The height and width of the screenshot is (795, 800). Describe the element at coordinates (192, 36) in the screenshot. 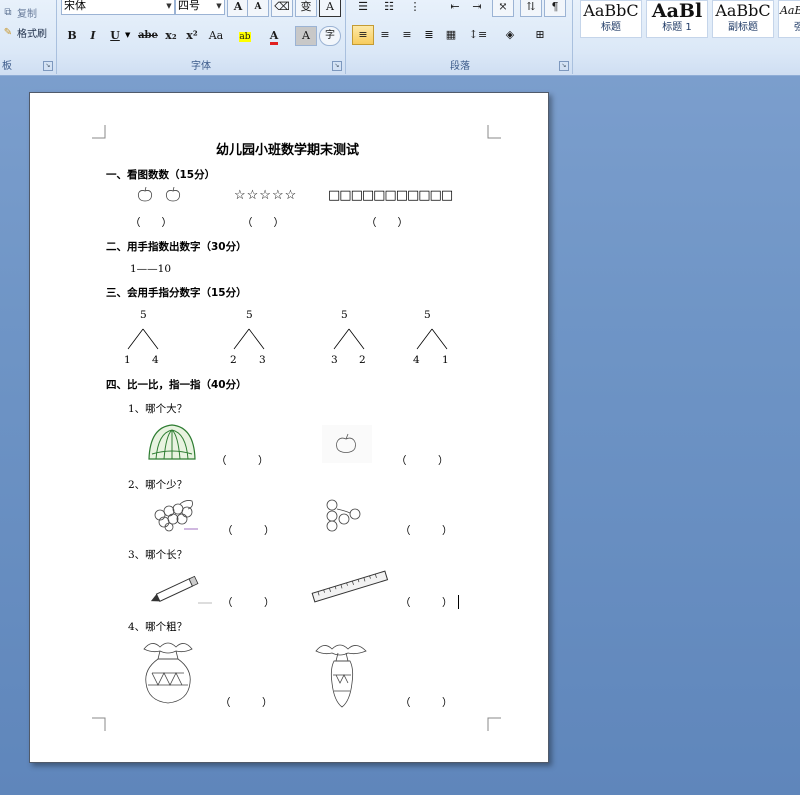

I see `superscript-button: x²` at that location.